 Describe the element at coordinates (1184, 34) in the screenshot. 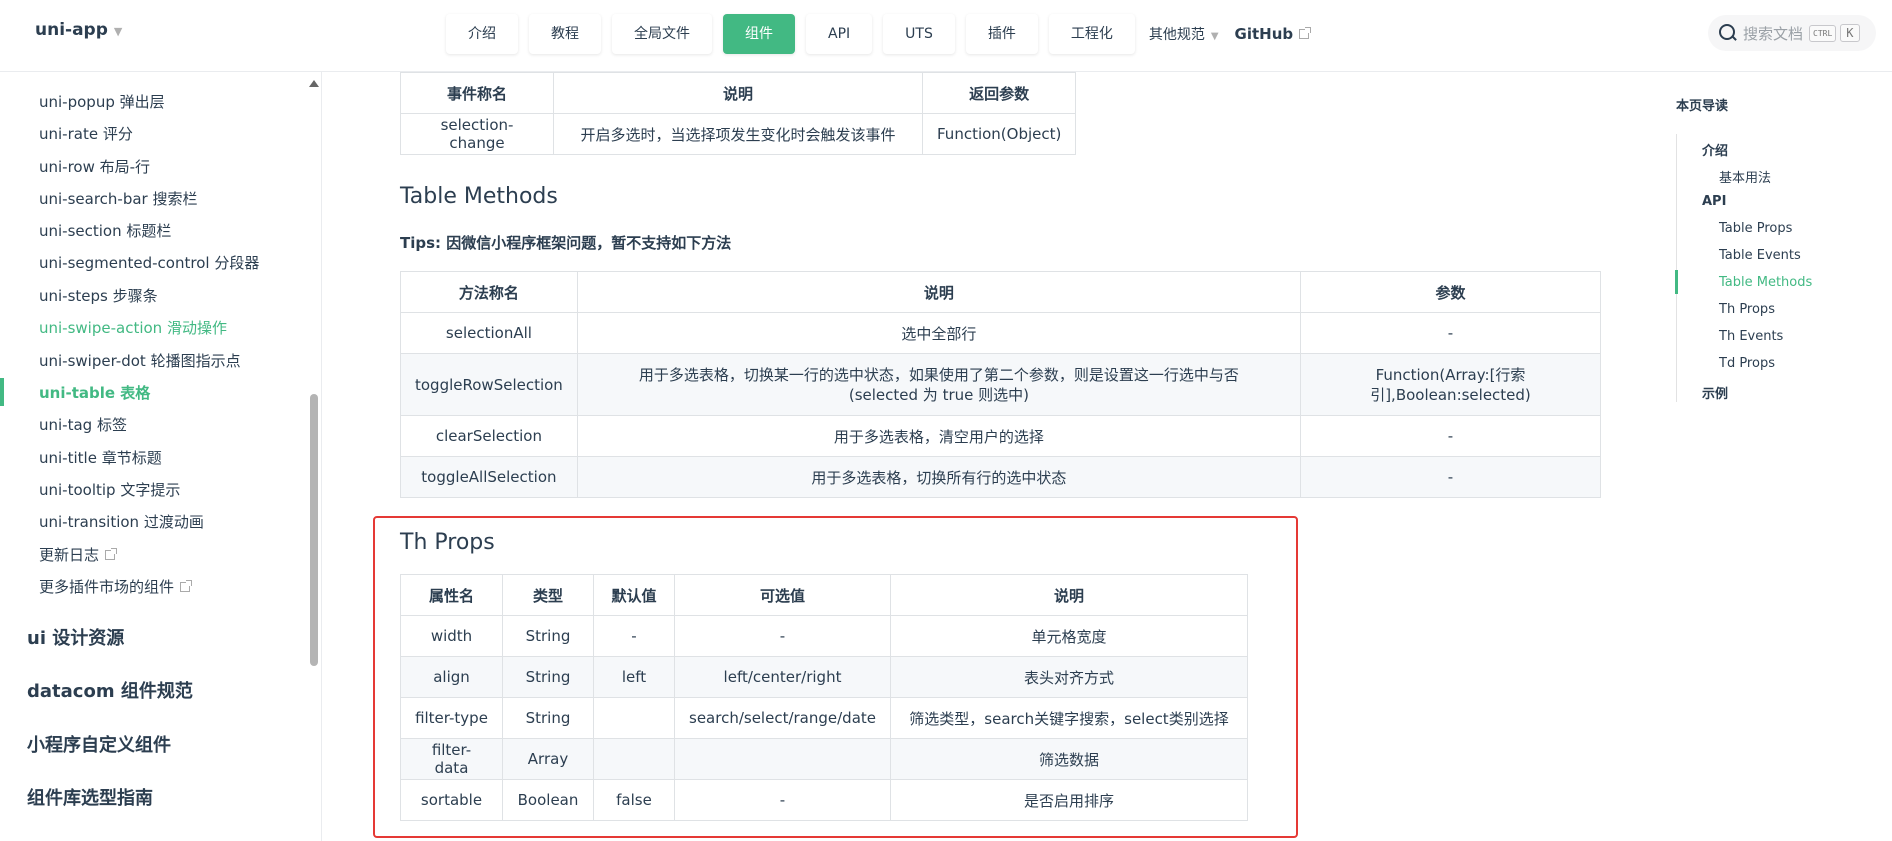

I see `nav-item-other-specs: 其他规范 ▼` at that location.